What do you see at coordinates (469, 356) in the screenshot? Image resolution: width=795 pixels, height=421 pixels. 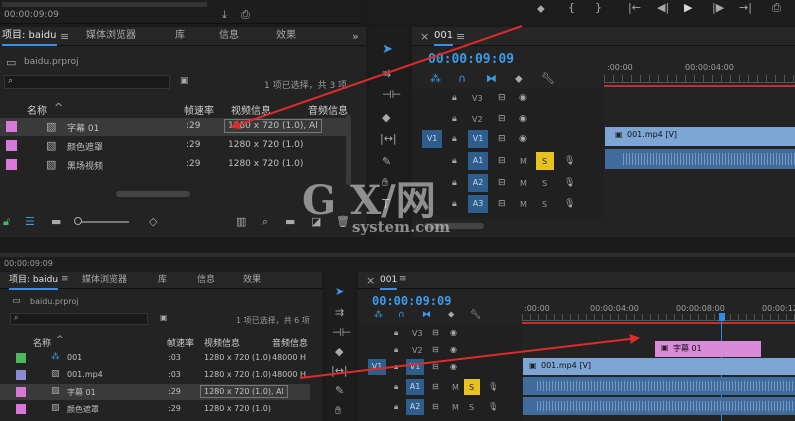 I see `arrow-bottom` at bounding box center [469, 356].